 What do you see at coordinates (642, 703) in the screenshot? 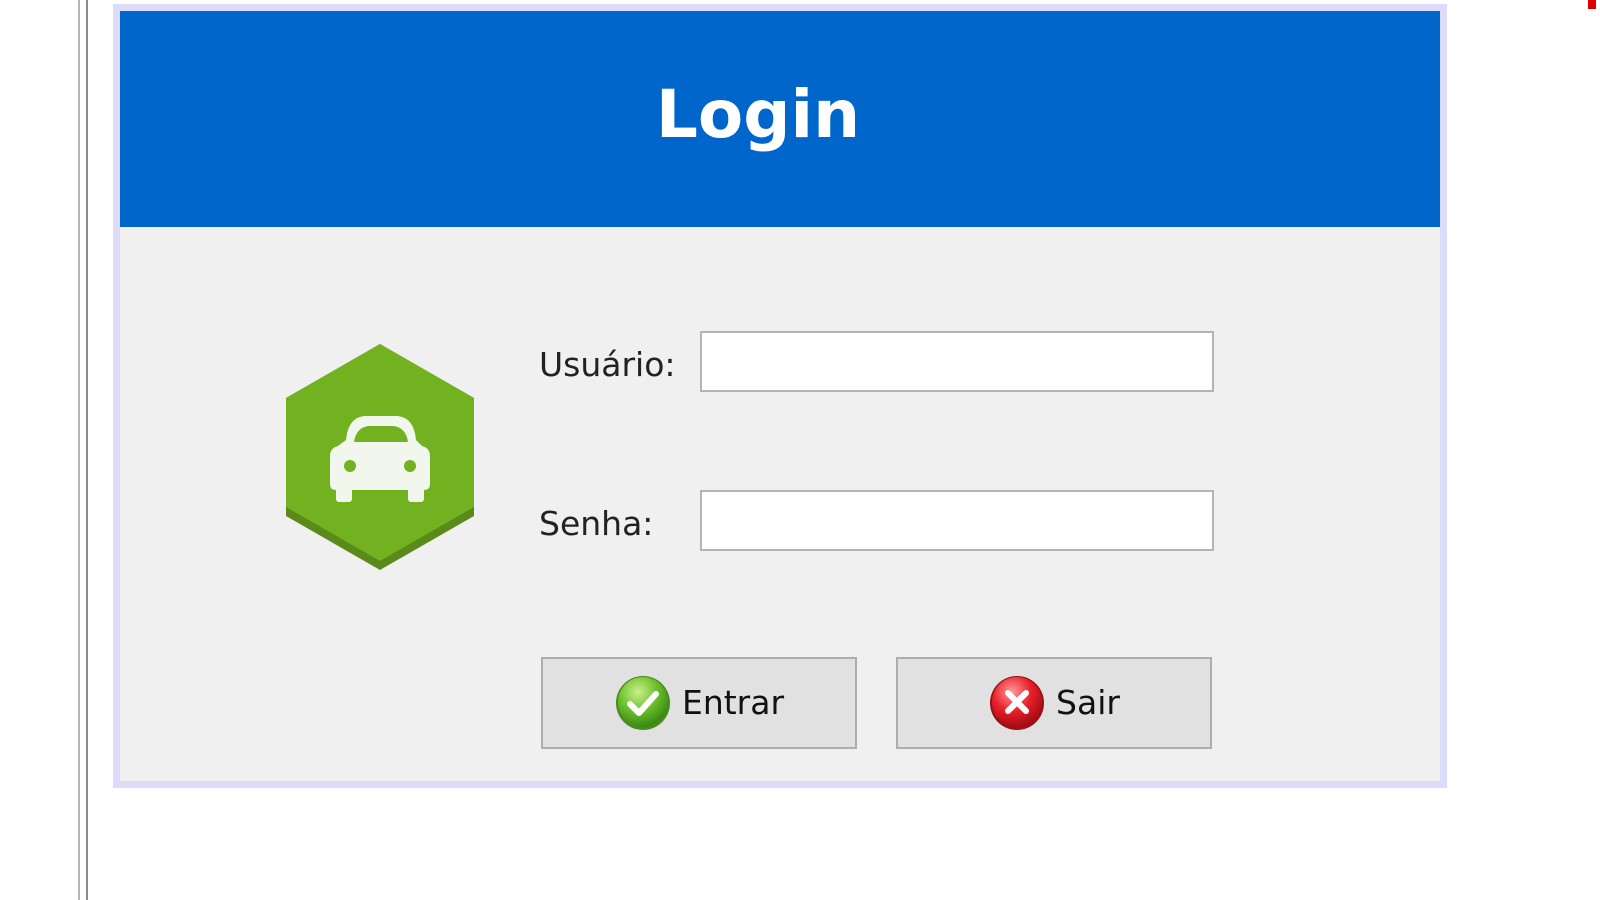
I see `check-icon` at bounding box center [642, 703].